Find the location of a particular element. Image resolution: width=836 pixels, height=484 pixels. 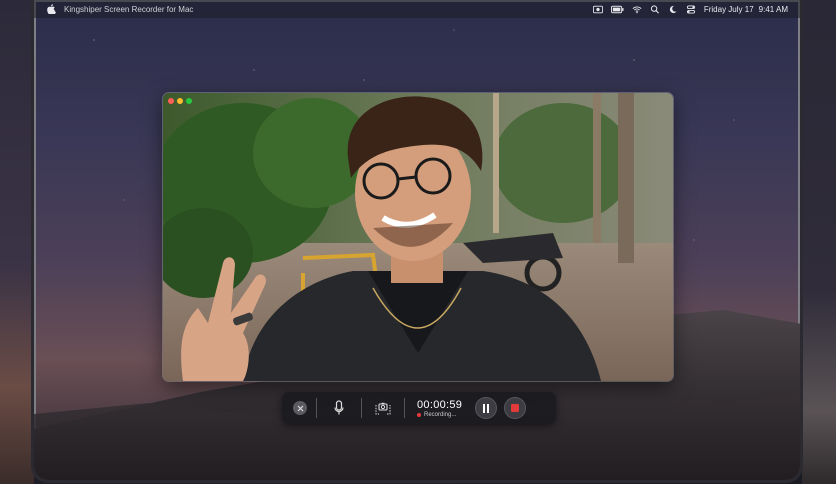

screen-record-icon is located at coordinates (597, 9).